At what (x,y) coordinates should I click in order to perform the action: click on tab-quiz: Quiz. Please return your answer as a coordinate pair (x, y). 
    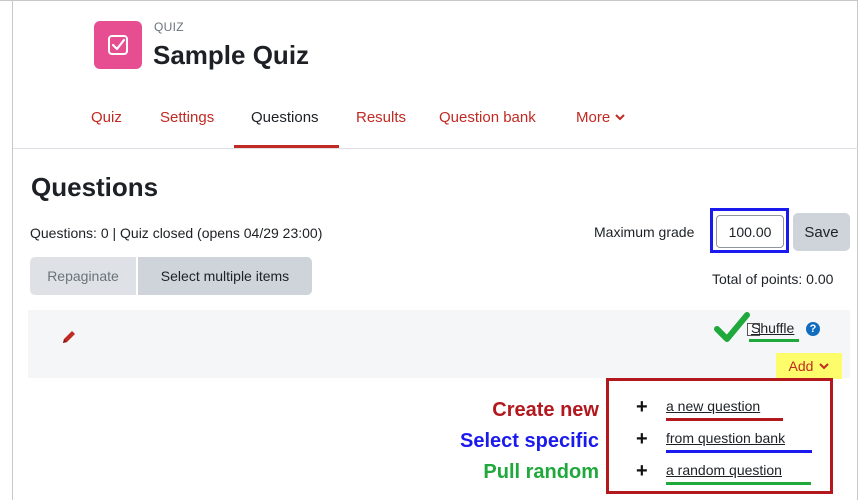
    Looking at the image, I should click on (106, 117).